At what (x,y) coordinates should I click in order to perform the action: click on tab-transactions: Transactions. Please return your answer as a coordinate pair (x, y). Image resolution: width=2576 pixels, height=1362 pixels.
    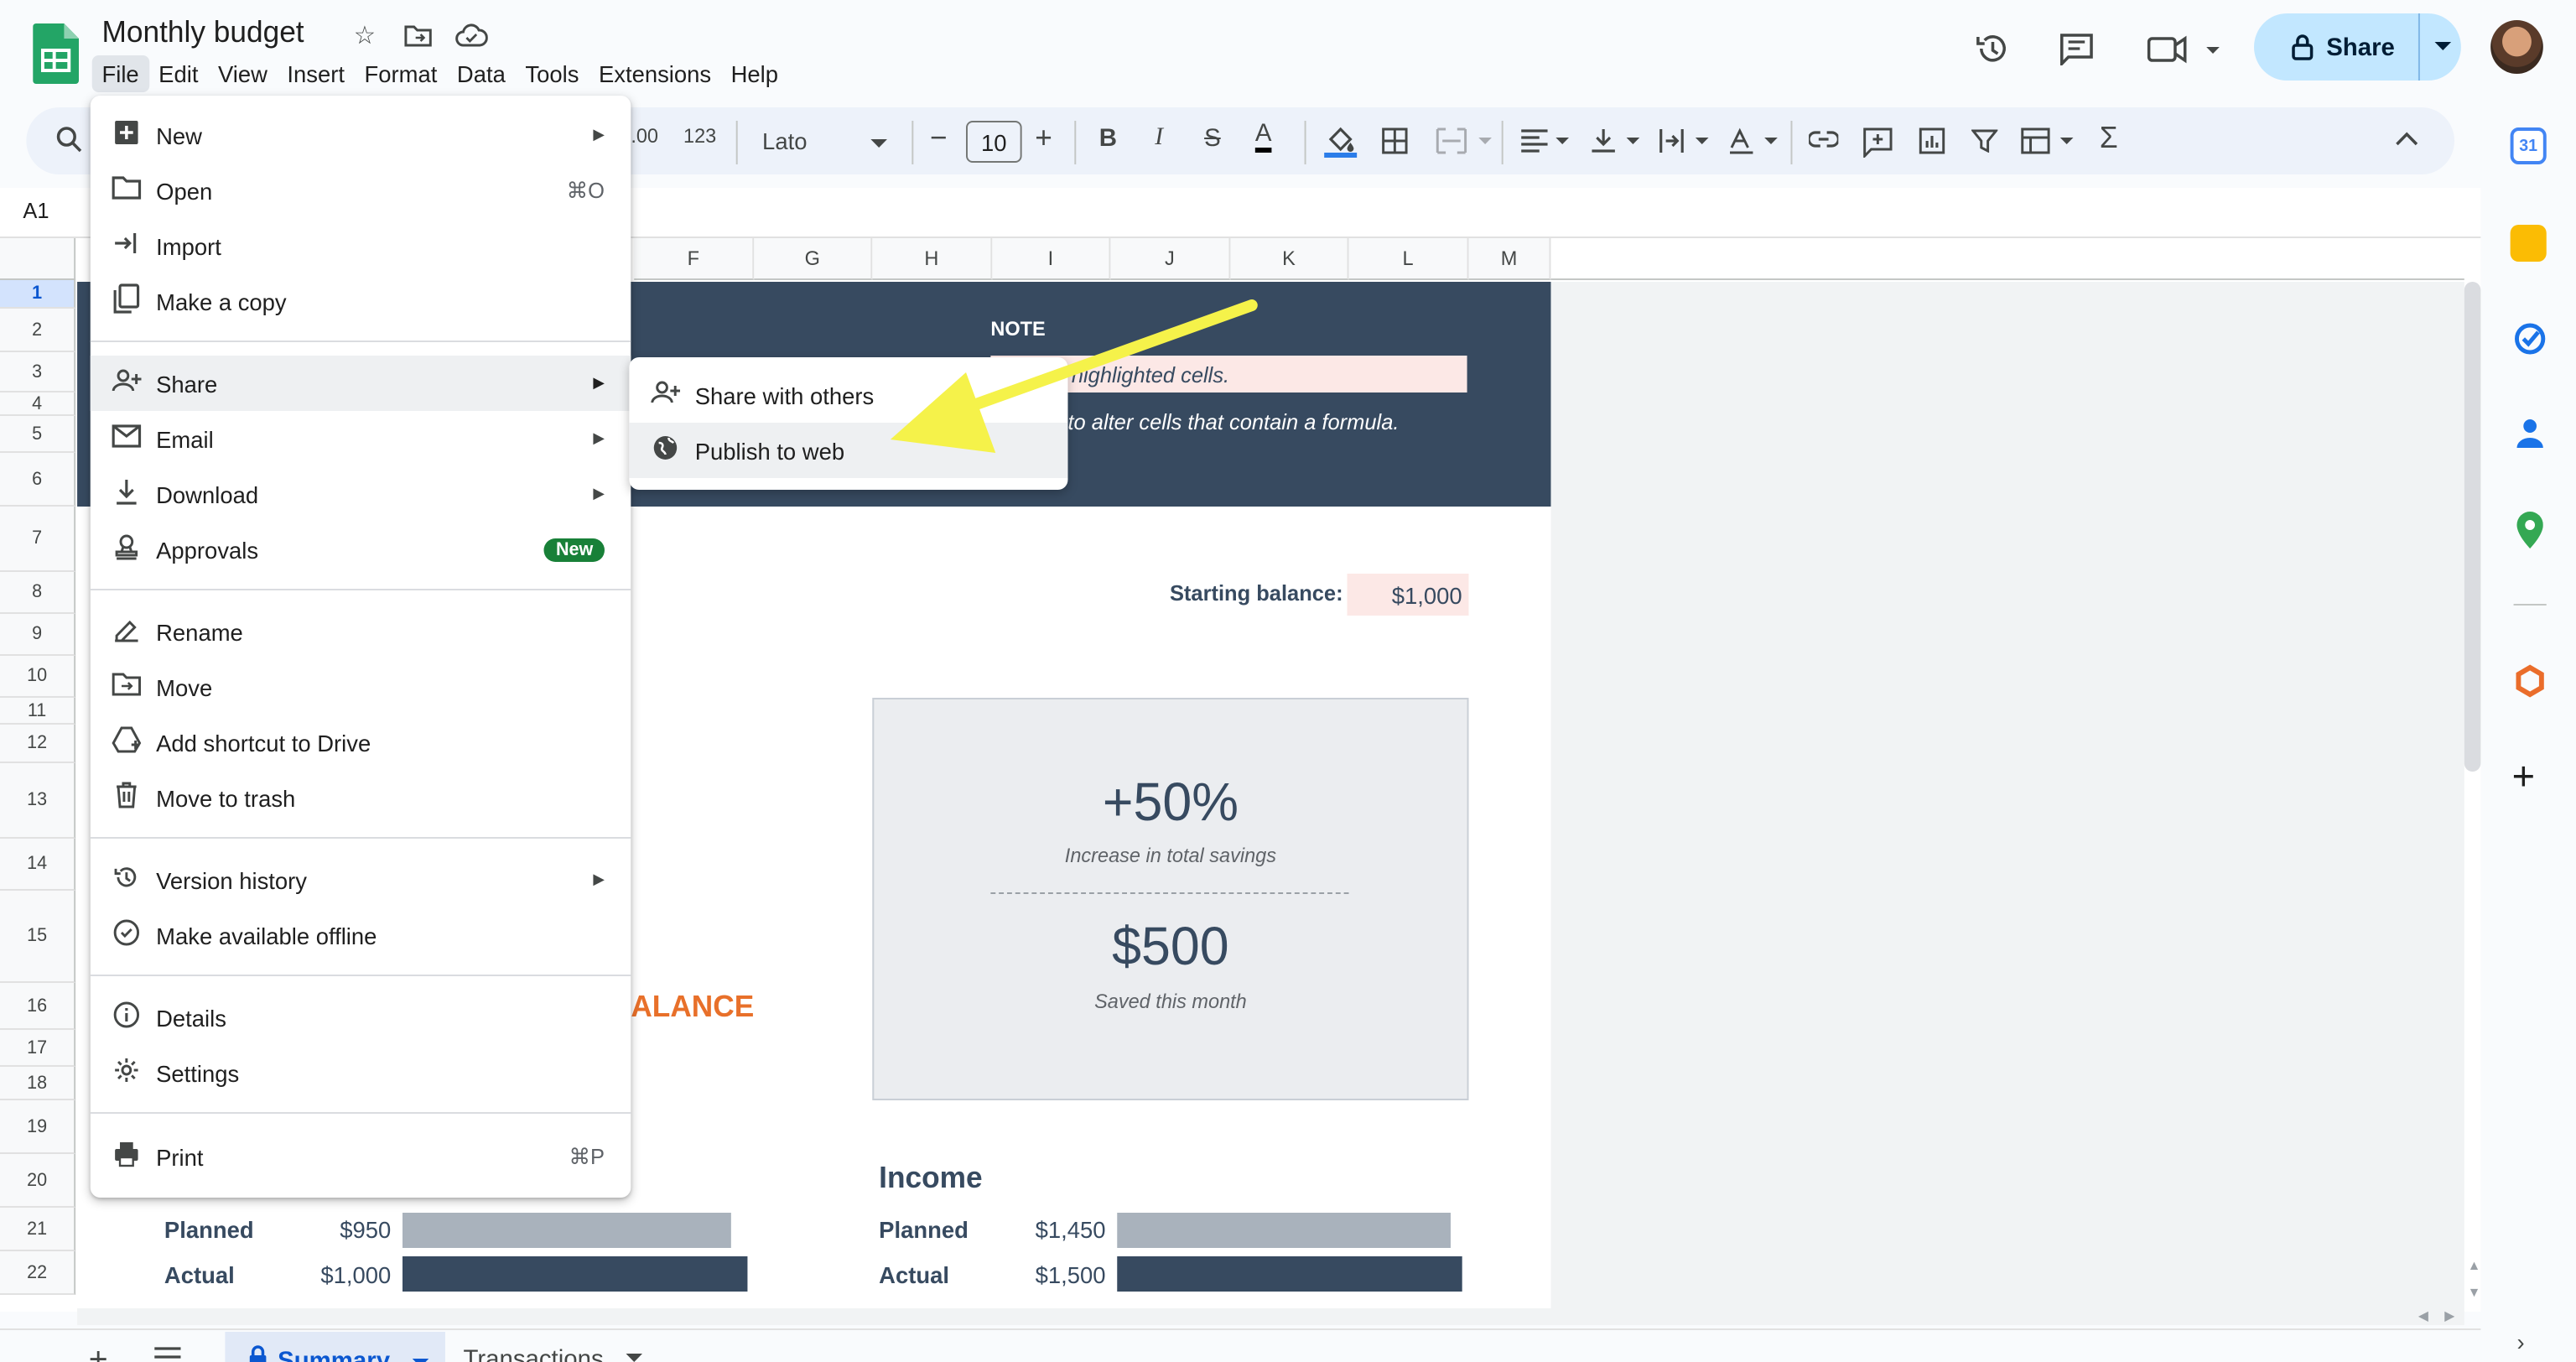
    Looking at the image, I should click on (553, 1353).